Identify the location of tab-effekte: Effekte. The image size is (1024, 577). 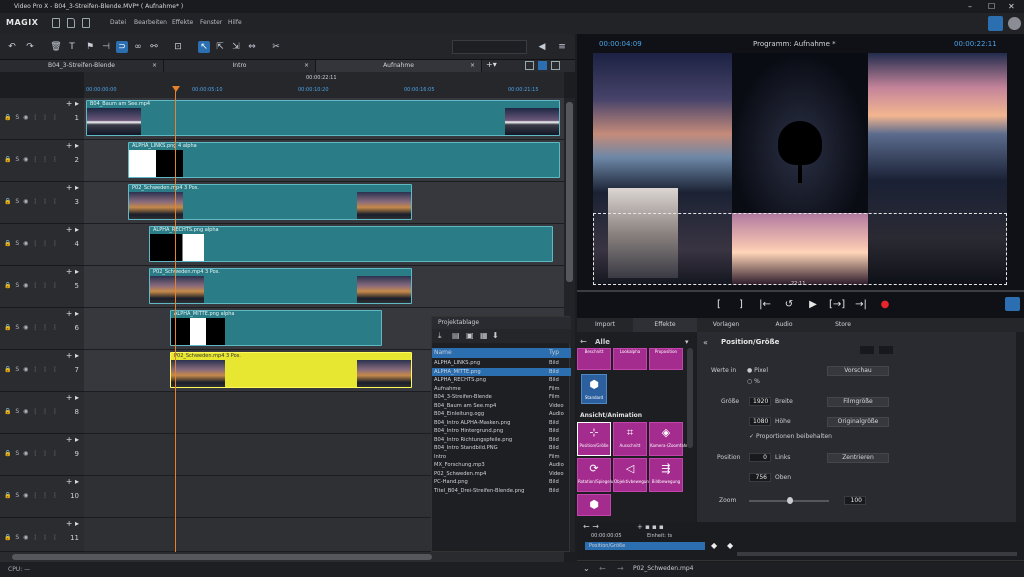
(665, 325).